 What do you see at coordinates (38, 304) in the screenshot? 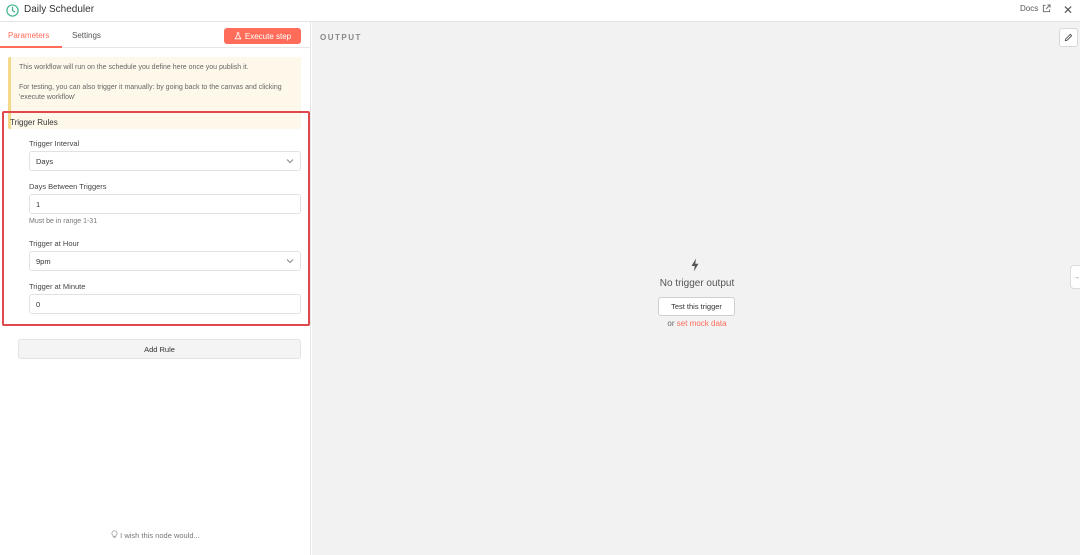
I see `trigger-minute-value: 0` at bounding box center [38, 304].